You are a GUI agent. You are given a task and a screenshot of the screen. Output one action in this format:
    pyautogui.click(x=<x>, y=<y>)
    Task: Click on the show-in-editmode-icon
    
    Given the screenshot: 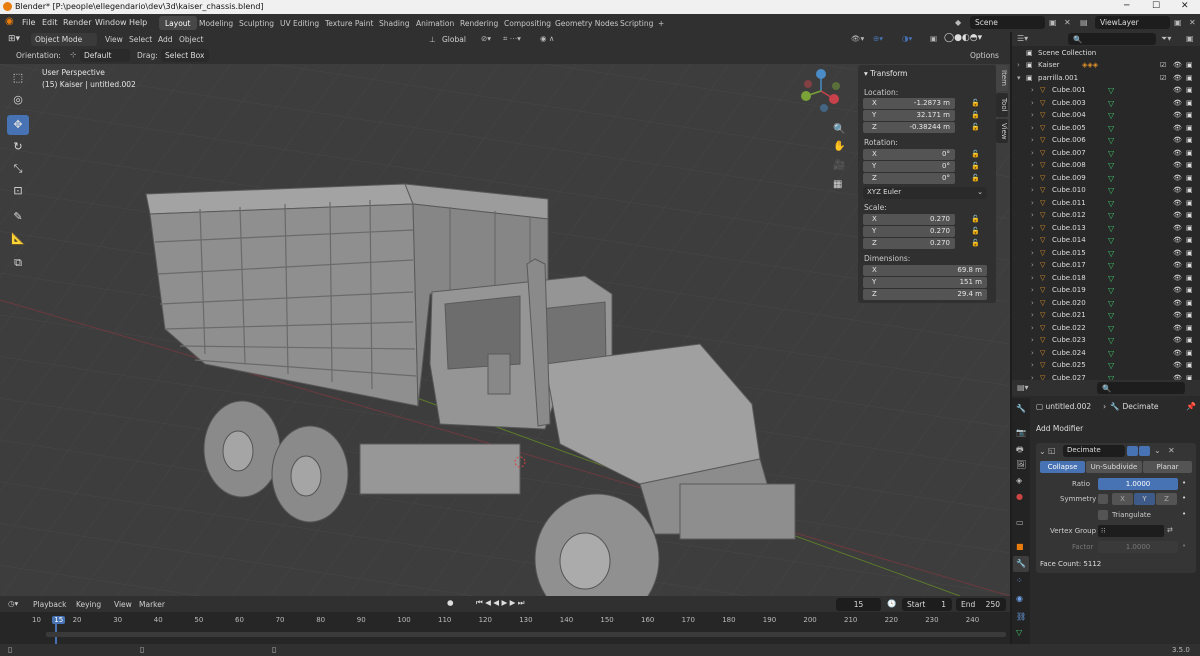 What is the action you would take?
    pyautogui.click(x=1132, y=451)
    